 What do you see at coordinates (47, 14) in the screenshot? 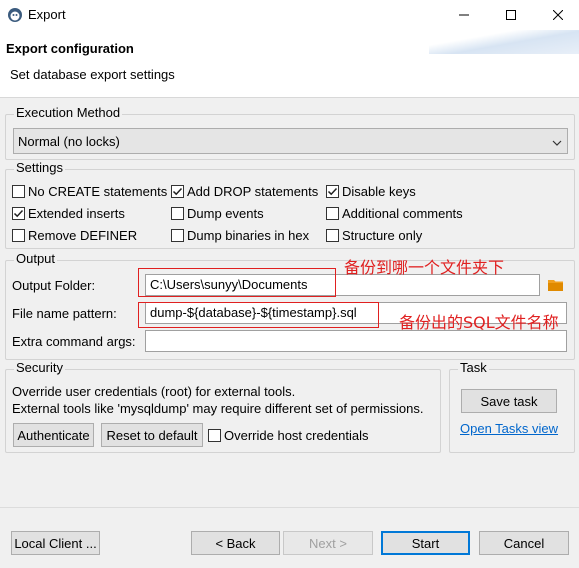
I see `window-title: Export` at bounding box center [47, 14].